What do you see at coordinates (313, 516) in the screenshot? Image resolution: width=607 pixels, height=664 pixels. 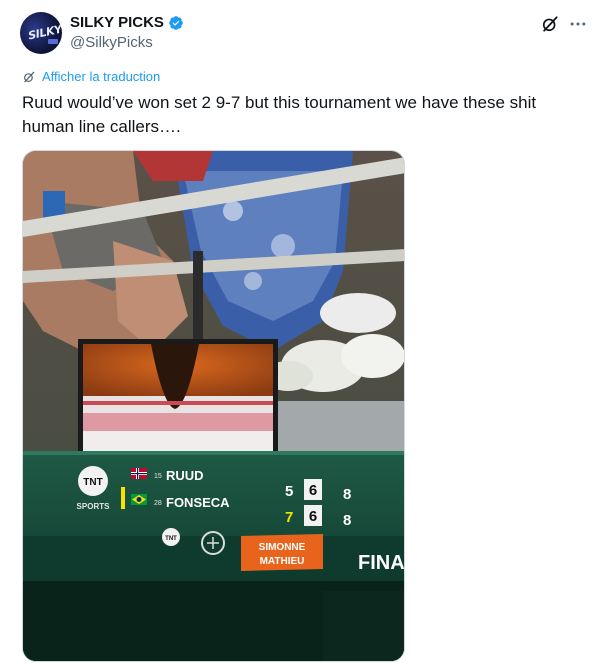 I see `player2-set2: 6` at bounding box center [313, 516].